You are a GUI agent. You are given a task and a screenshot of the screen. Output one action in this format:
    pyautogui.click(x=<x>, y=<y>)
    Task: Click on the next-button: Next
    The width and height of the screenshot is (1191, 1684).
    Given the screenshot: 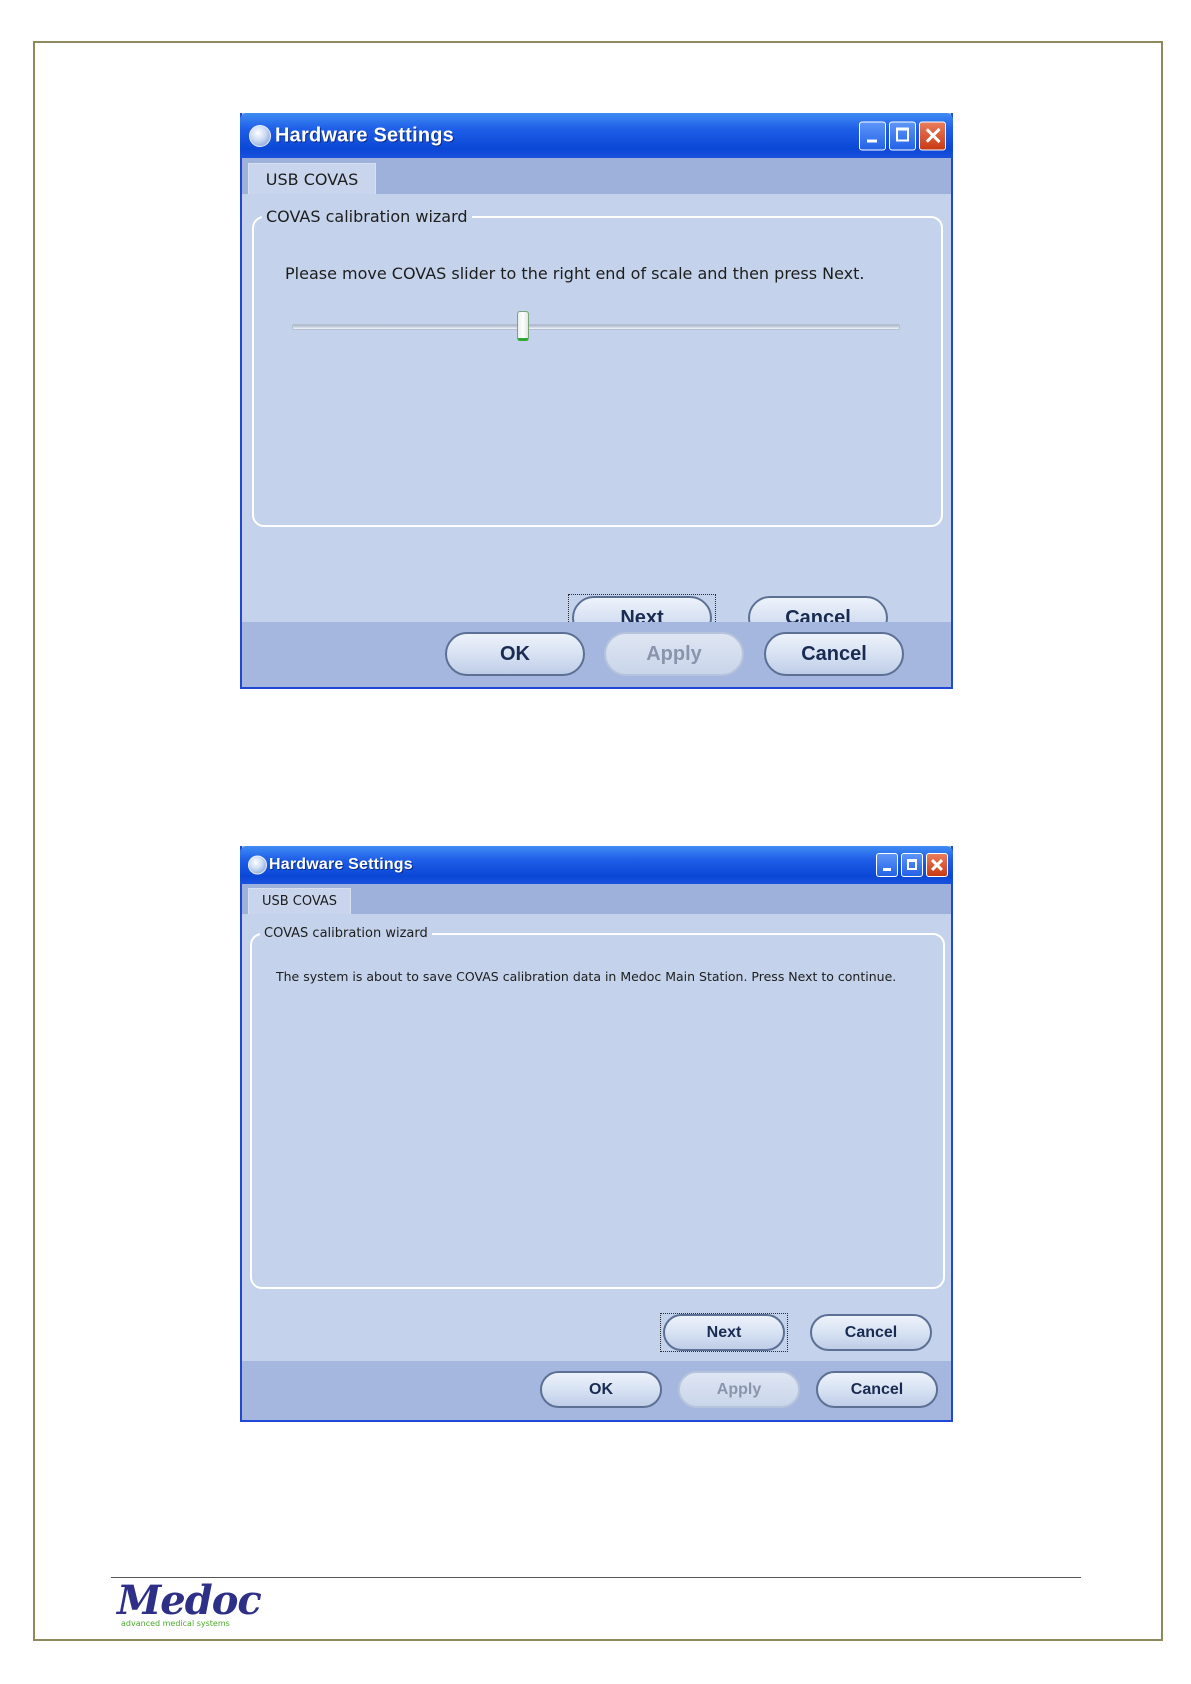 What is the action you would take?
    pyautogui.click(x=724, y=1332)
    